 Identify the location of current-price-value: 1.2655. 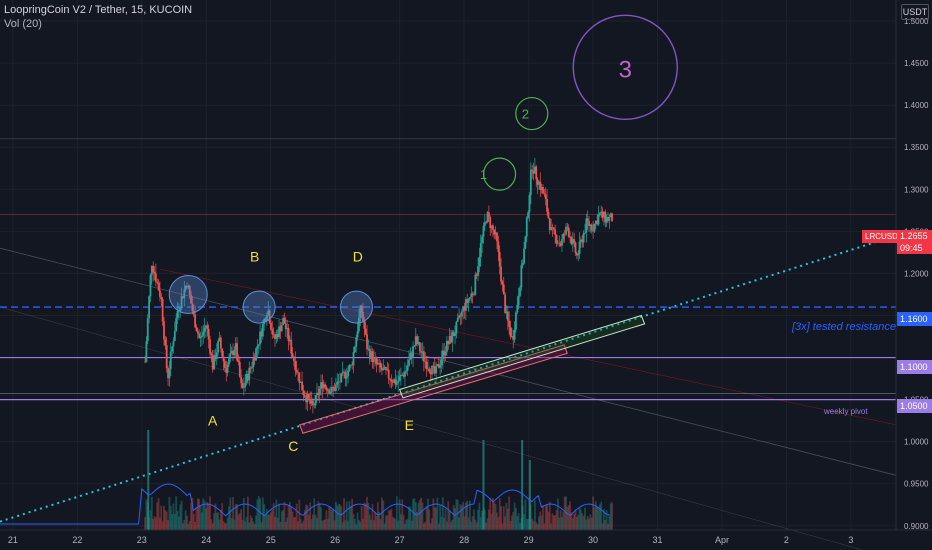
(914, 236).